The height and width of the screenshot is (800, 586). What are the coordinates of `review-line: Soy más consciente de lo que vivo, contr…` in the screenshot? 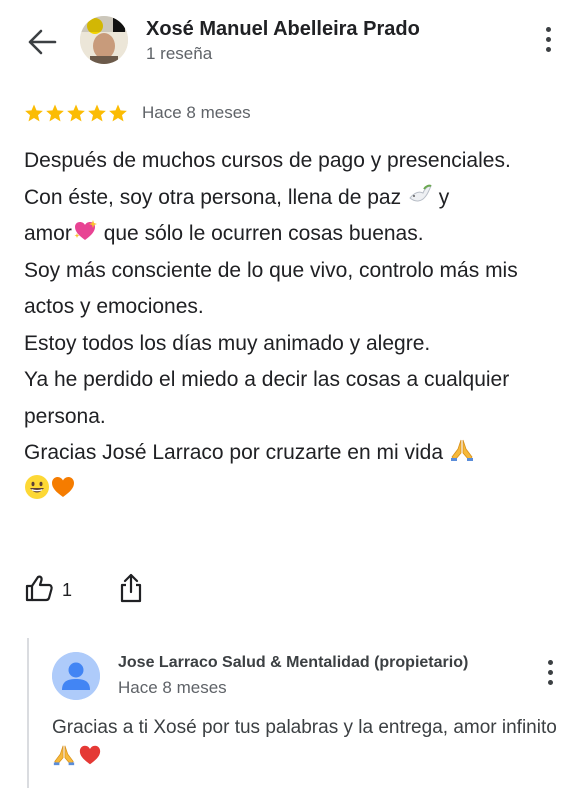 It's located at (271, 288).